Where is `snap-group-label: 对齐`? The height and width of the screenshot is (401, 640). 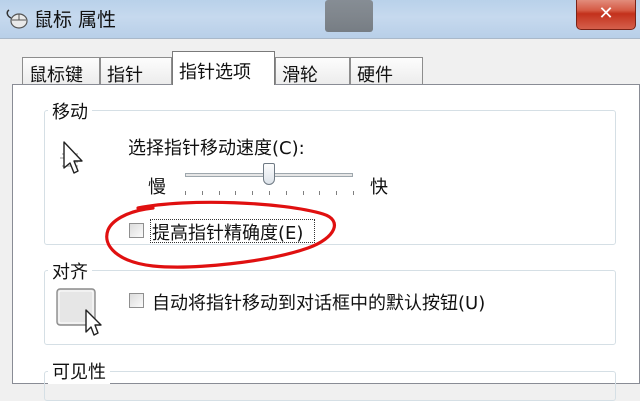
snap-group-label: 对齐 is located at coordinates (70, 271).